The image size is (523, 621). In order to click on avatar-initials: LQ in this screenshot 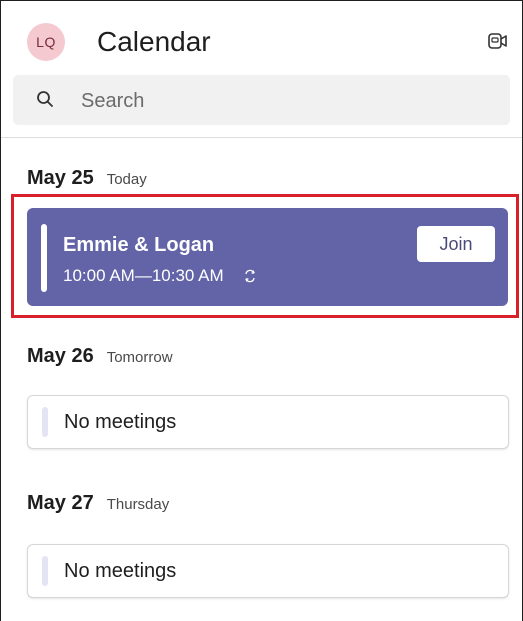, I will do `click(46, 42)`.